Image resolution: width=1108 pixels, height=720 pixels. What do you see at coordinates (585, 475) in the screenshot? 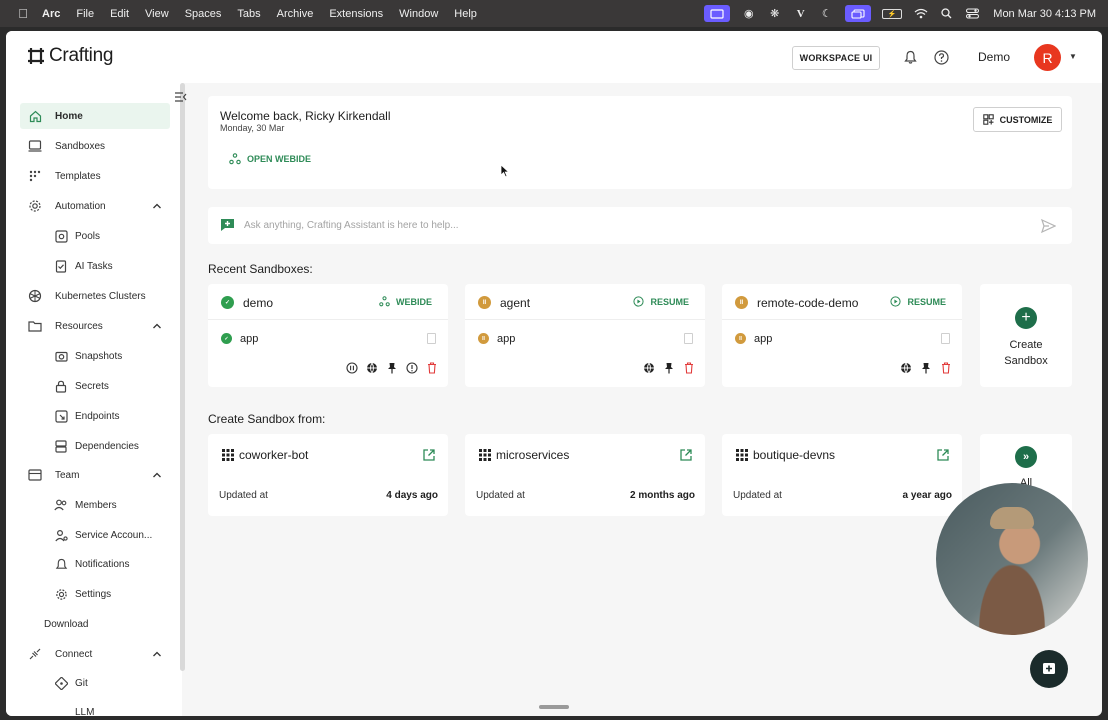
I see `template-card-microservices: microservices Updated at 2 months ago` at bounding box center [585, 475].